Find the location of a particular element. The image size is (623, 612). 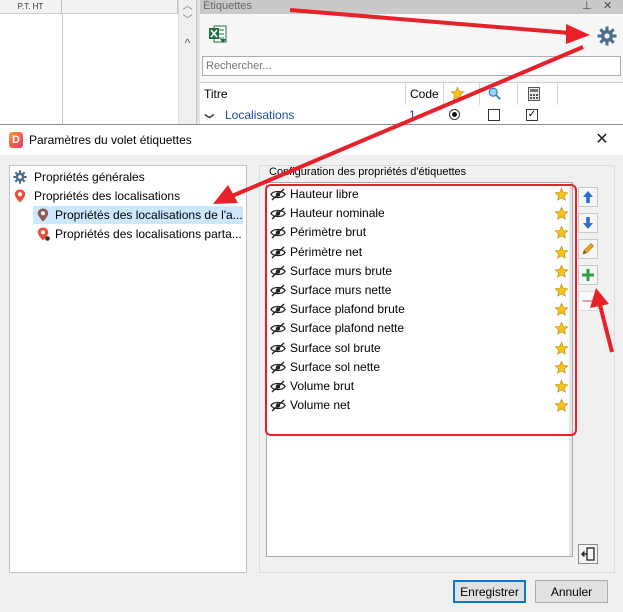

column-header-ptht: P.T. HT is located at coordinates (31, 7).